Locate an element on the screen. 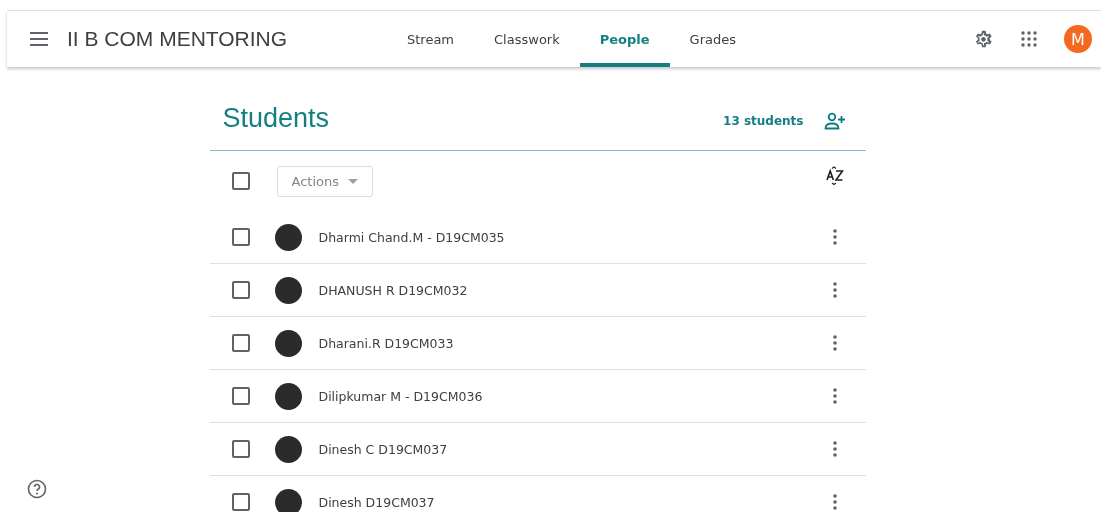 The image size is (1101, 512). add-person-icon is located at coordinates (834, 121).